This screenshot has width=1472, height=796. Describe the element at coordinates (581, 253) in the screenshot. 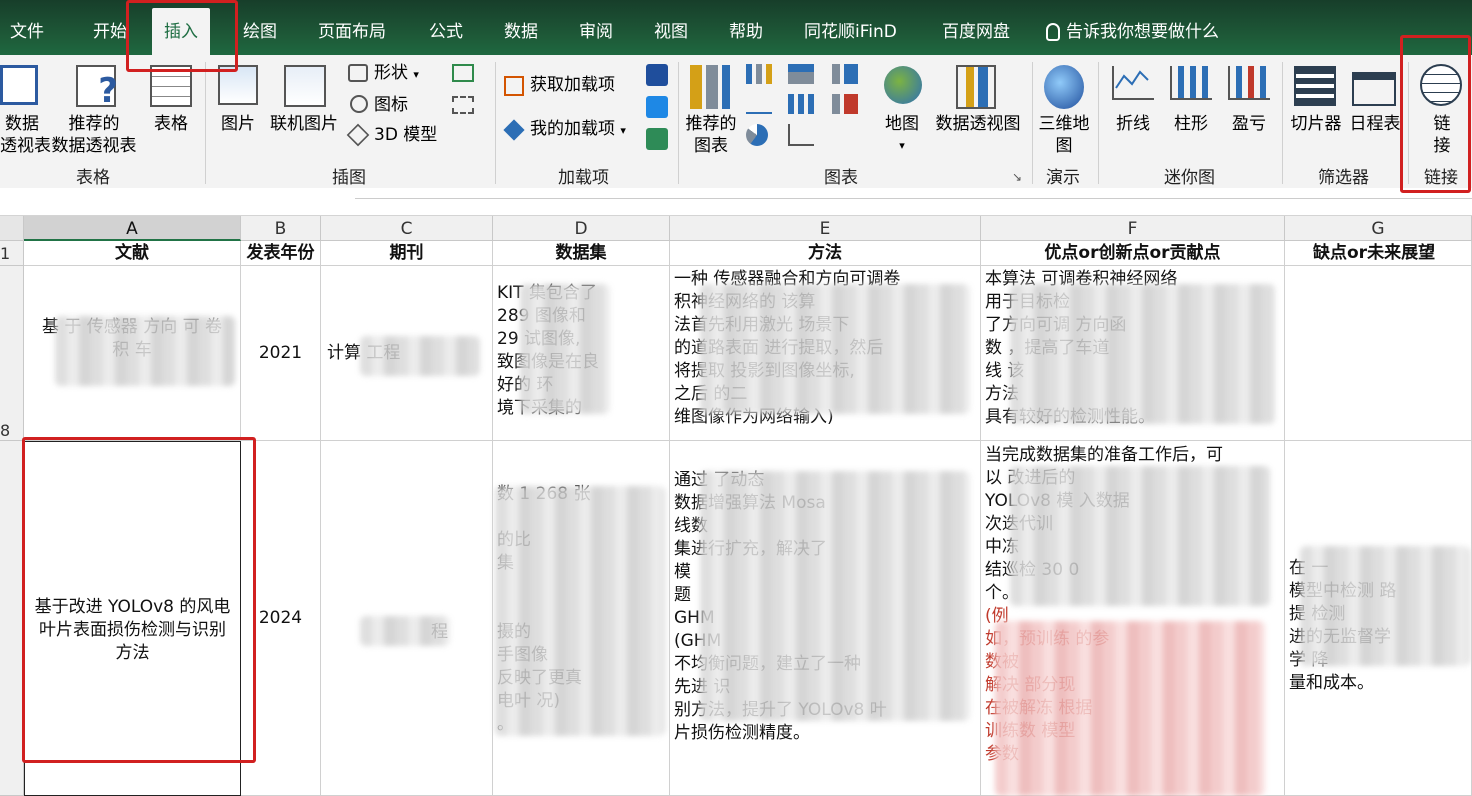

I see `header-cell-dataset: 数据集` at that location.